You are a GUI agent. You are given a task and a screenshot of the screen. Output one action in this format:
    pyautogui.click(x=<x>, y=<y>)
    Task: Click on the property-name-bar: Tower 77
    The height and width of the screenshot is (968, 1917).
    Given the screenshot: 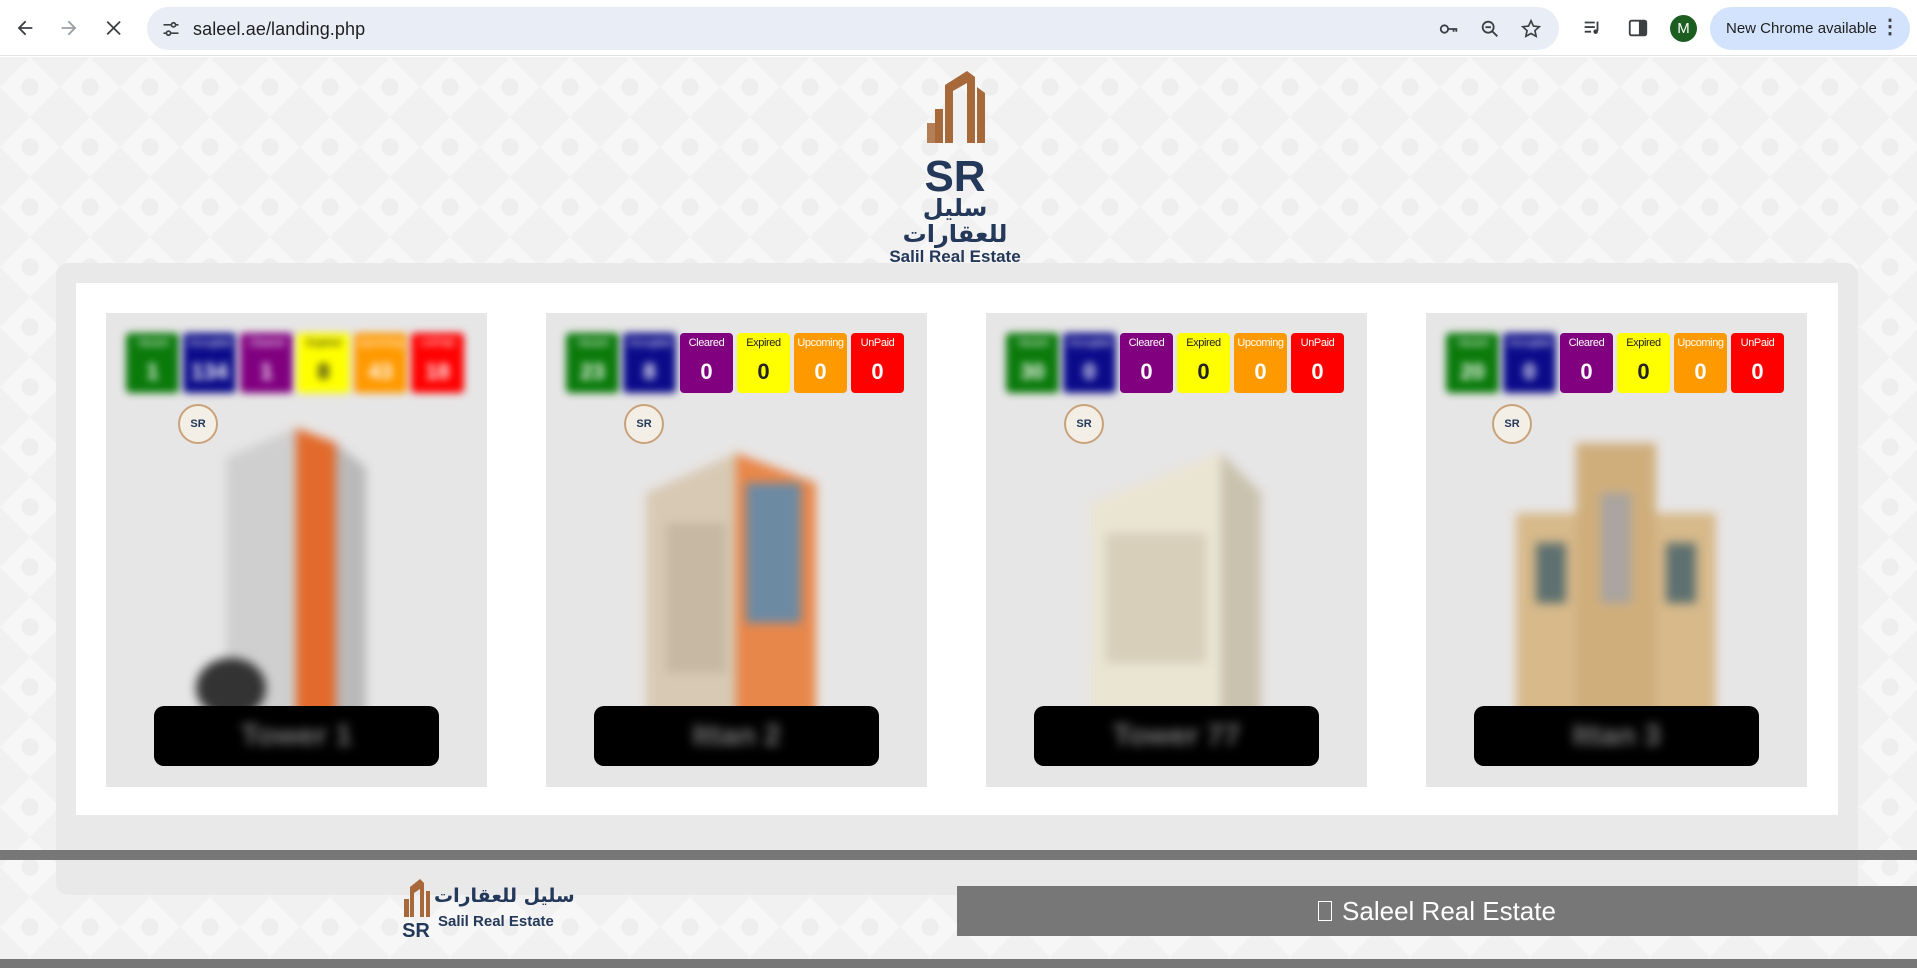 What is the action you would take?
    pyautogui.click(x=1176, y=736)
    